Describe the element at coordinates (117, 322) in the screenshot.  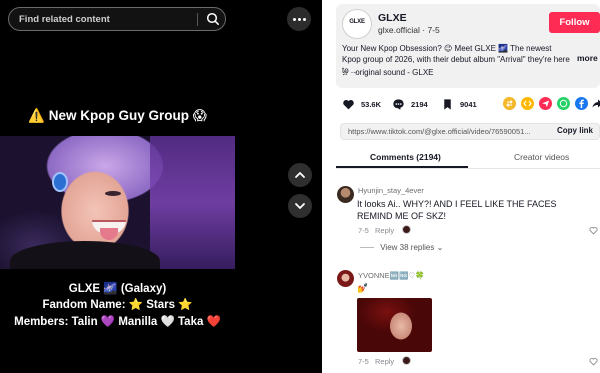
I see `caption-line: Members: Talin 💜 Manilla 🤍 Taka ❤️` at that location.